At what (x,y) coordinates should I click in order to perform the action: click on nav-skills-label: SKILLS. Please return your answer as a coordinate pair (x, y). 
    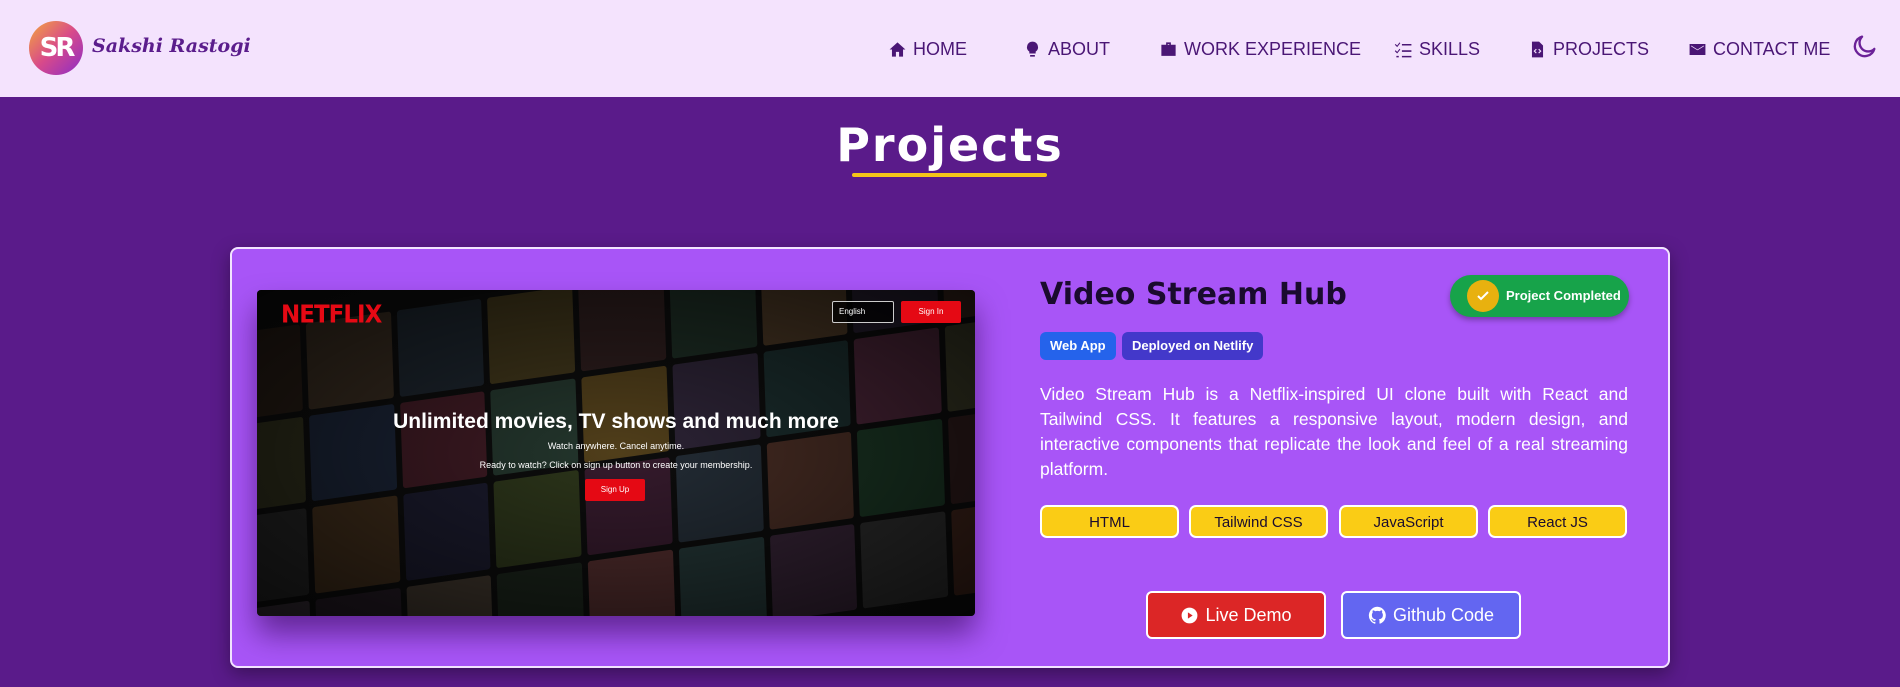
    Looking at the image, I should click on (1450, 48).